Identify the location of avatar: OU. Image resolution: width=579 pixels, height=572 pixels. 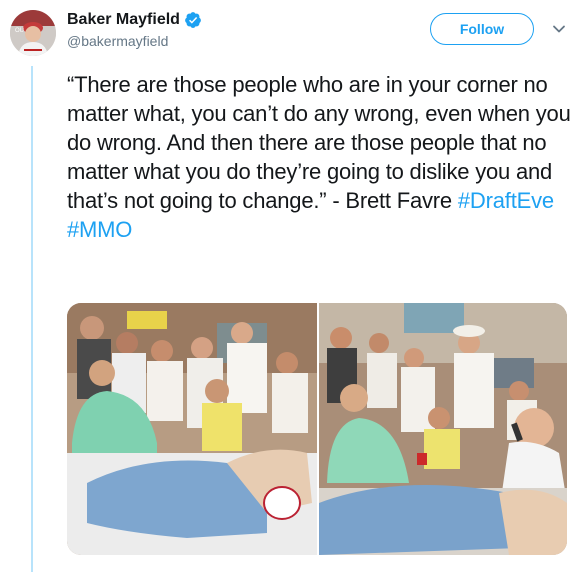
(33, 33).